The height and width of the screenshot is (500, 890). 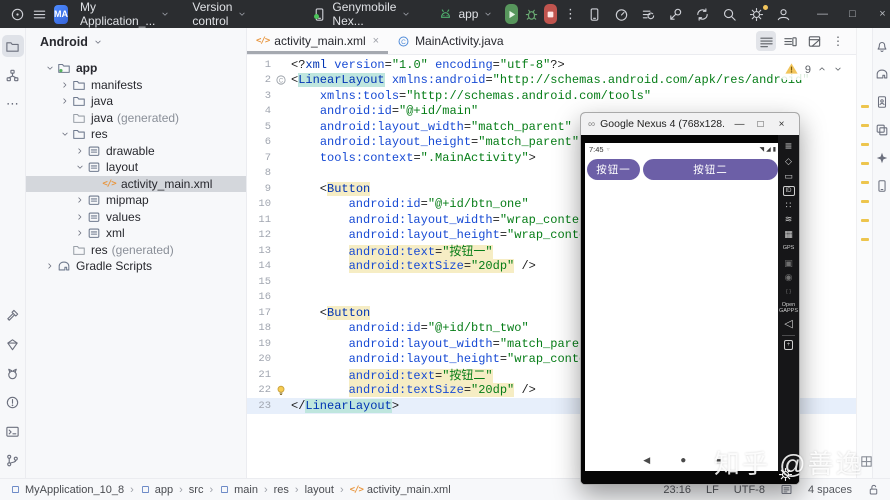 I want to click on breadcrumb-item: src, so click(x=196, y=490).